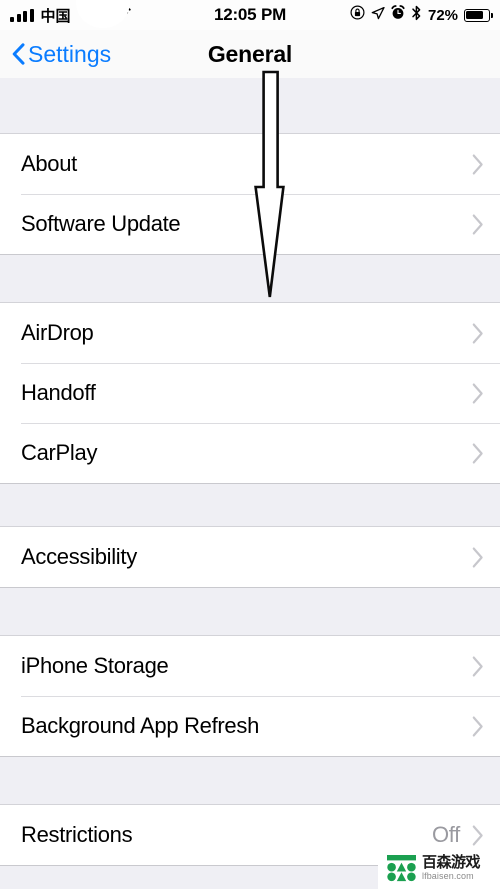  I want to click on settings-group-3: Accessibility, so click(250, 557).